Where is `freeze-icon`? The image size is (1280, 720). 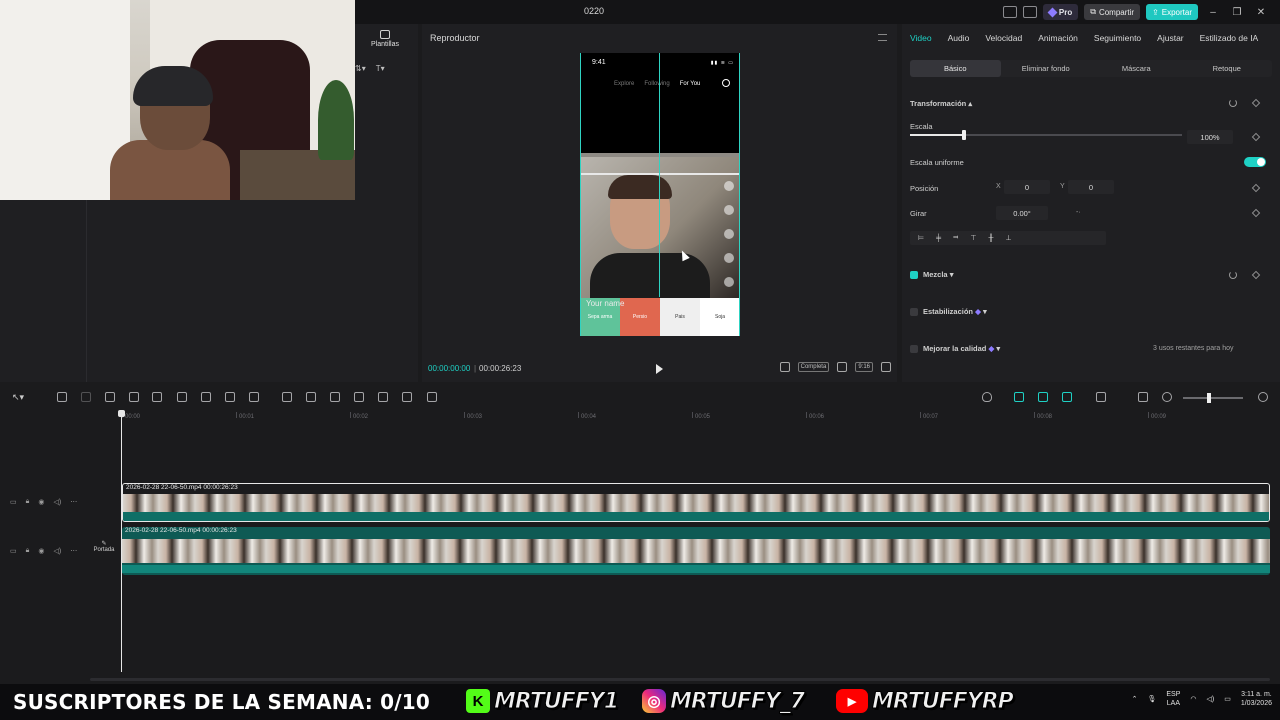 freeze-icon is located at coordinates (287, 397).